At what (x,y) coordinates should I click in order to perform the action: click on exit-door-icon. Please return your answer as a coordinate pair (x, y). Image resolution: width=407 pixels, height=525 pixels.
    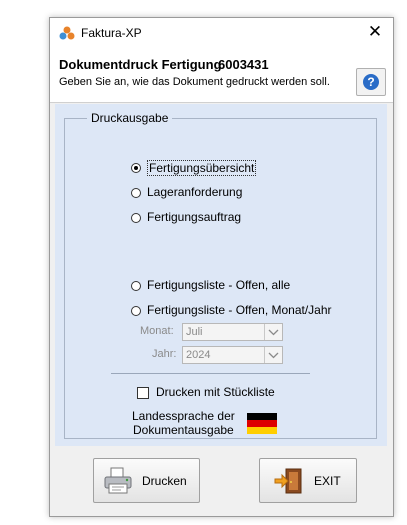
    Looking at the image, I should click on (288, 481).